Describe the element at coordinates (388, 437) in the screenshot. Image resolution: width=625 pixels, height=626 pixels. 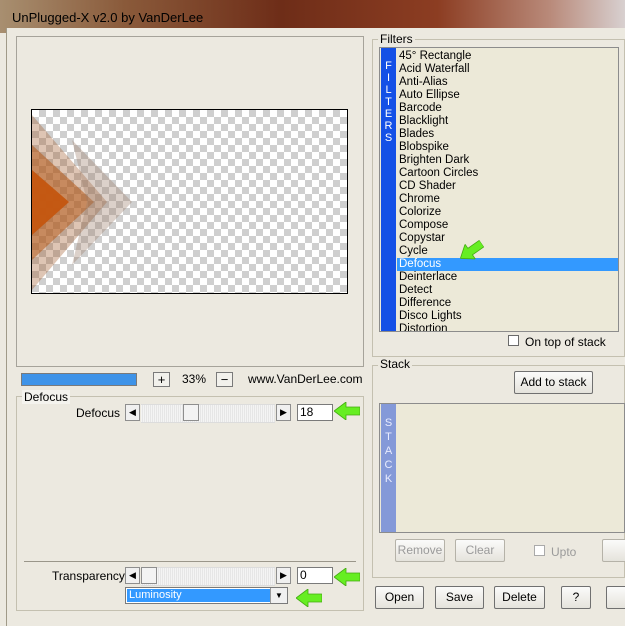
I see `stack-band-letter: T` at that location.